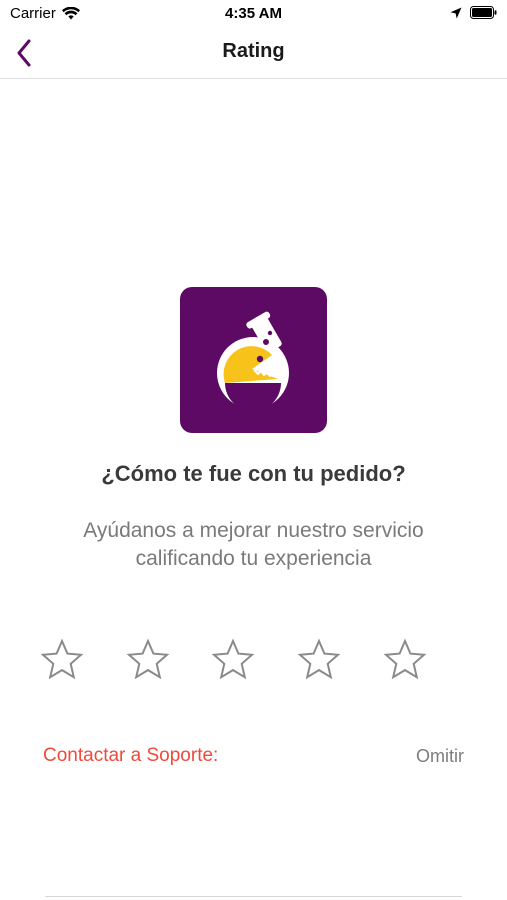  I want to click on star-rating, so click(253, 660).